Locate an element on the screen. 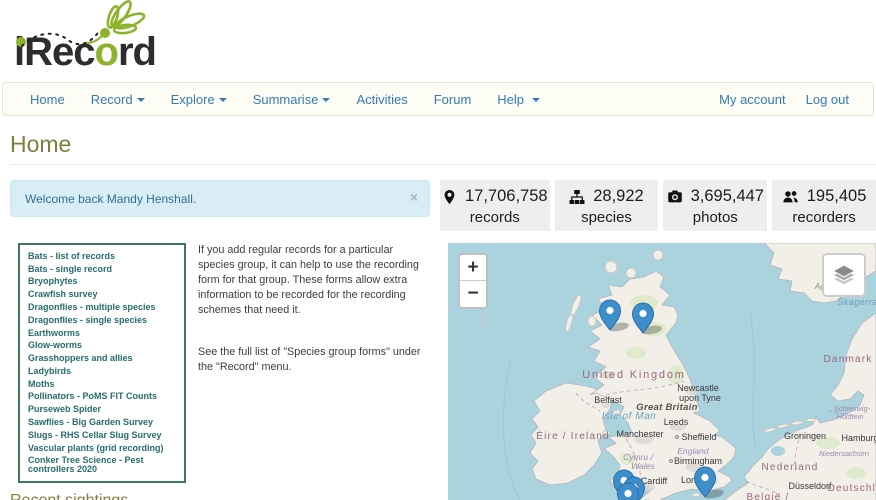 The image size is (876, 500). map-label: England is located at coordinates (692, 451).